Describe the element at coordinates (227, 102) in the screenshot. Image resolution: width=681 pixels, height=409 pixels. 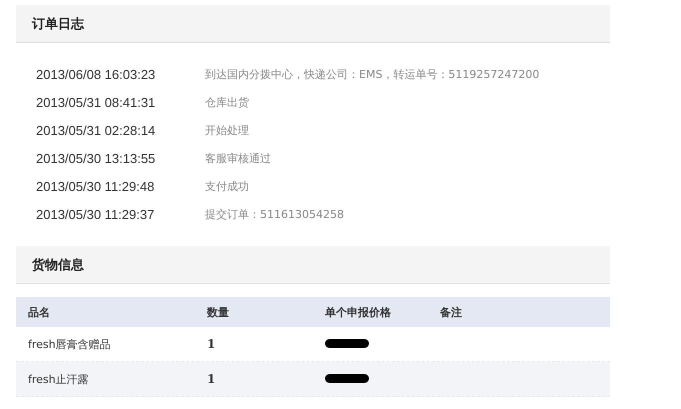
I see `log-event: 仓库出货` at that location.